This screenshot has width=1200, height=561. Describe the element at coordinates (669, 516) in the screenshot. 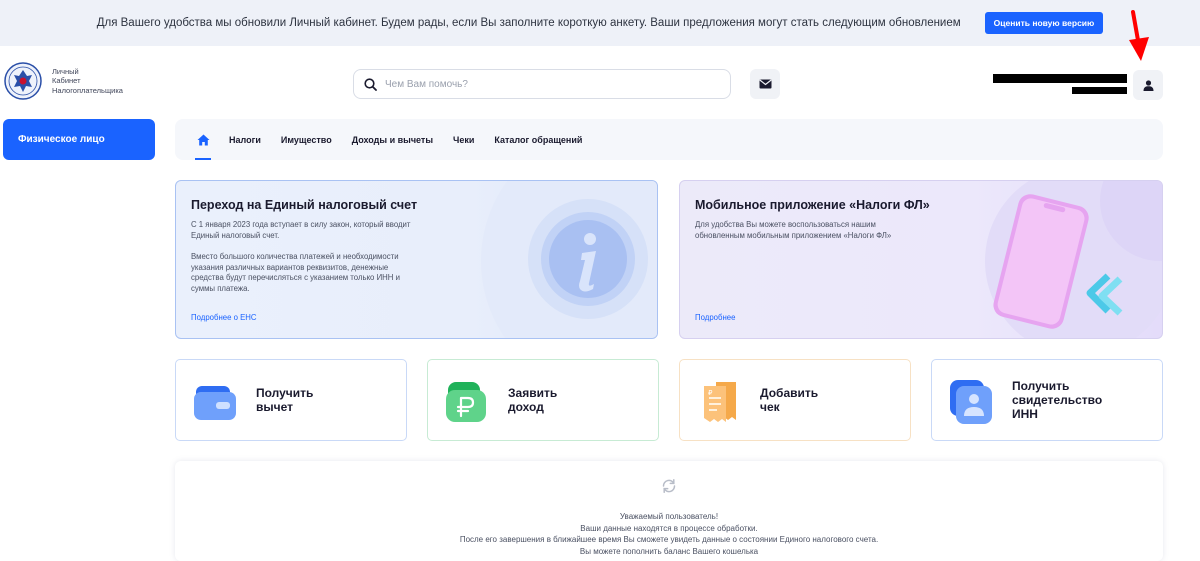

I see `status-line: Уважаемый пользователь!` at that location.